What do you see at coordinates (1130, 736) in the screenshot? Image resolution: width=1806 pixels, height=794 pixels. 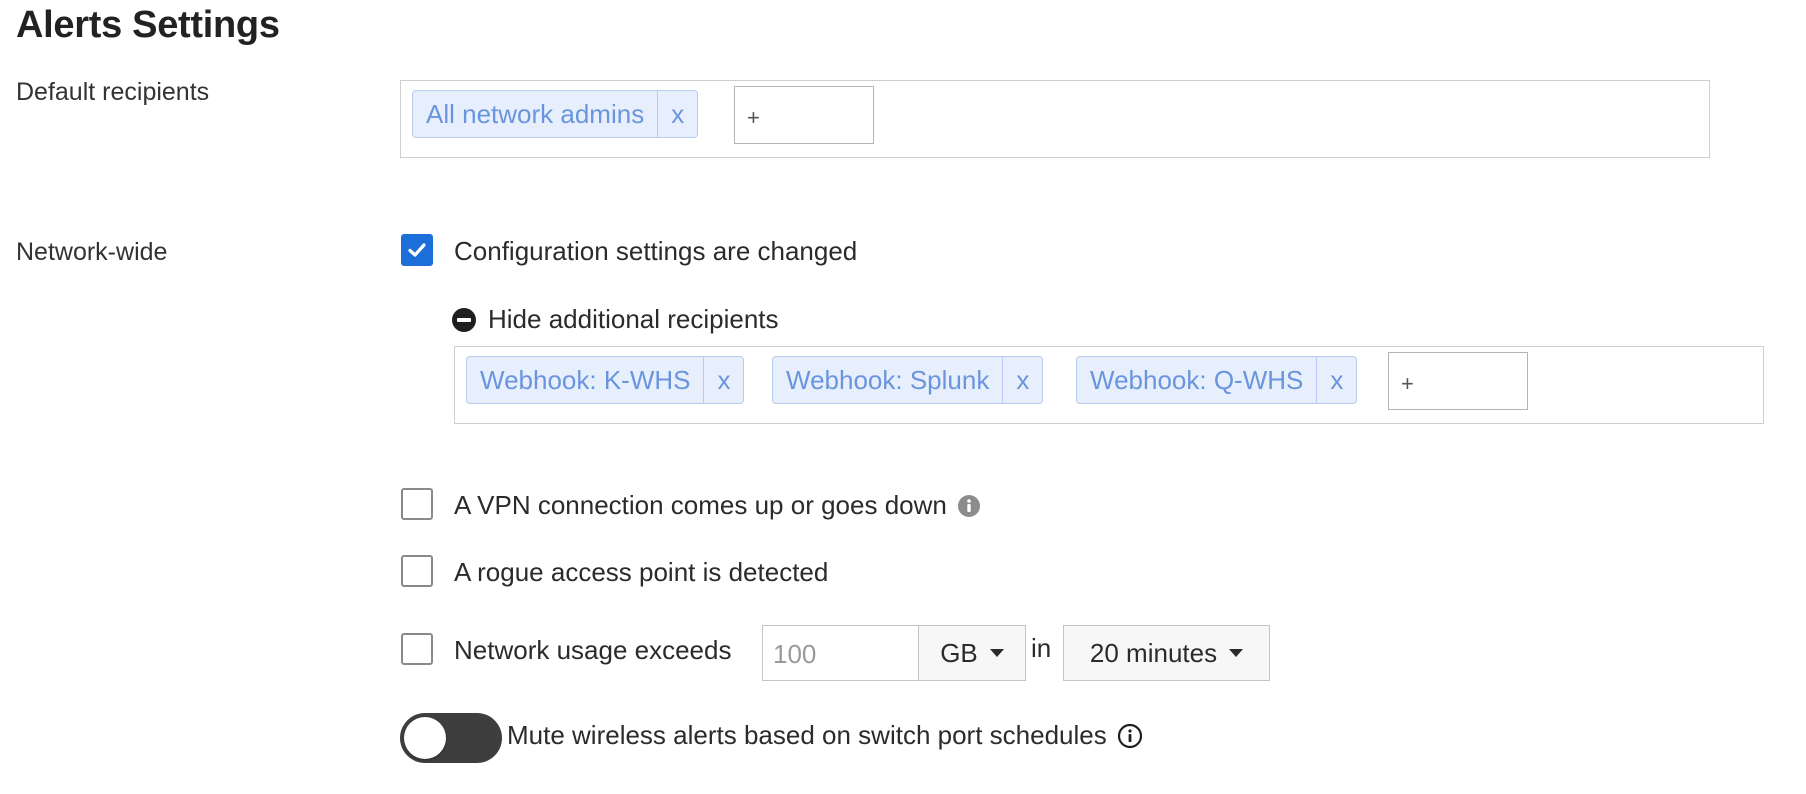 I see `info-outline-icon` at bounding box center [1130, 736].